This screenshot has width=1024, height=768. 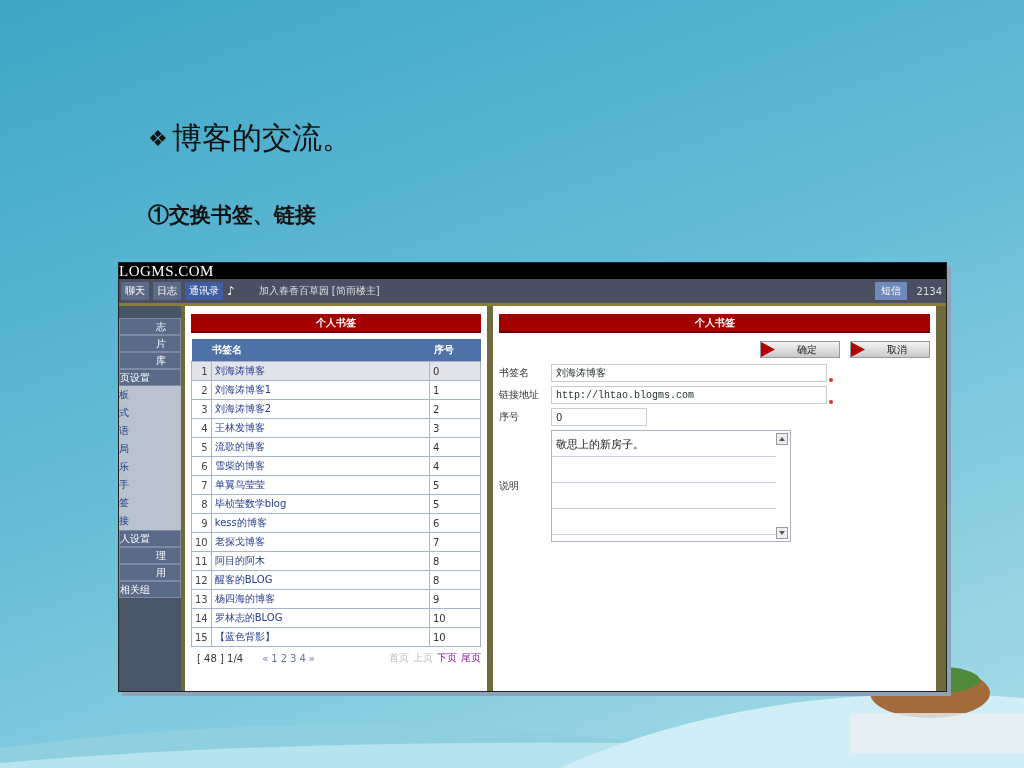 I want to click on page-link: 4, so click(x=302, y=658).